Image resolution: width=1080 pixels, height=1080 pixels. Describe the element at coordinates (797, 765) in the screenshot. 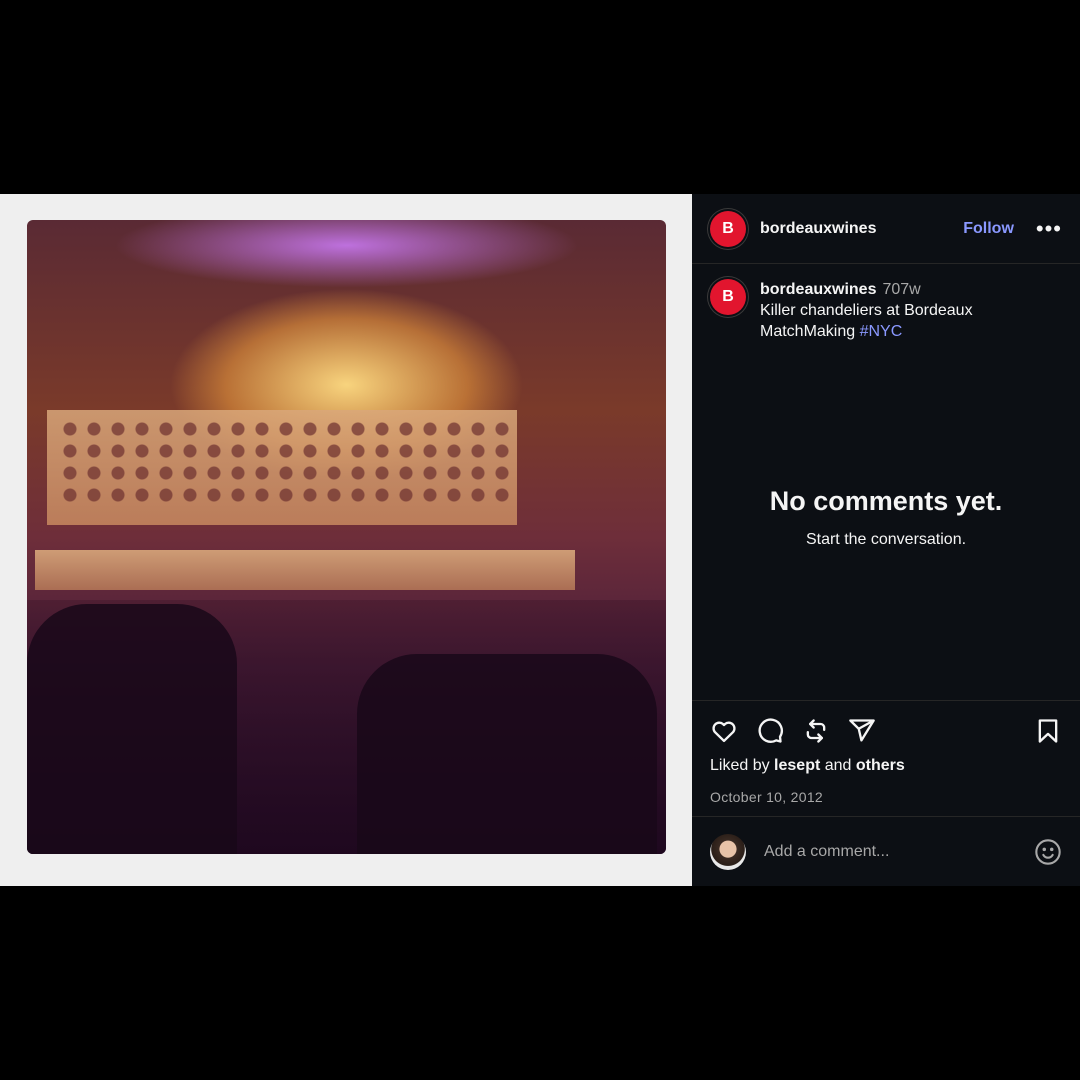

I see `likes-user-link: lesept` at that location.